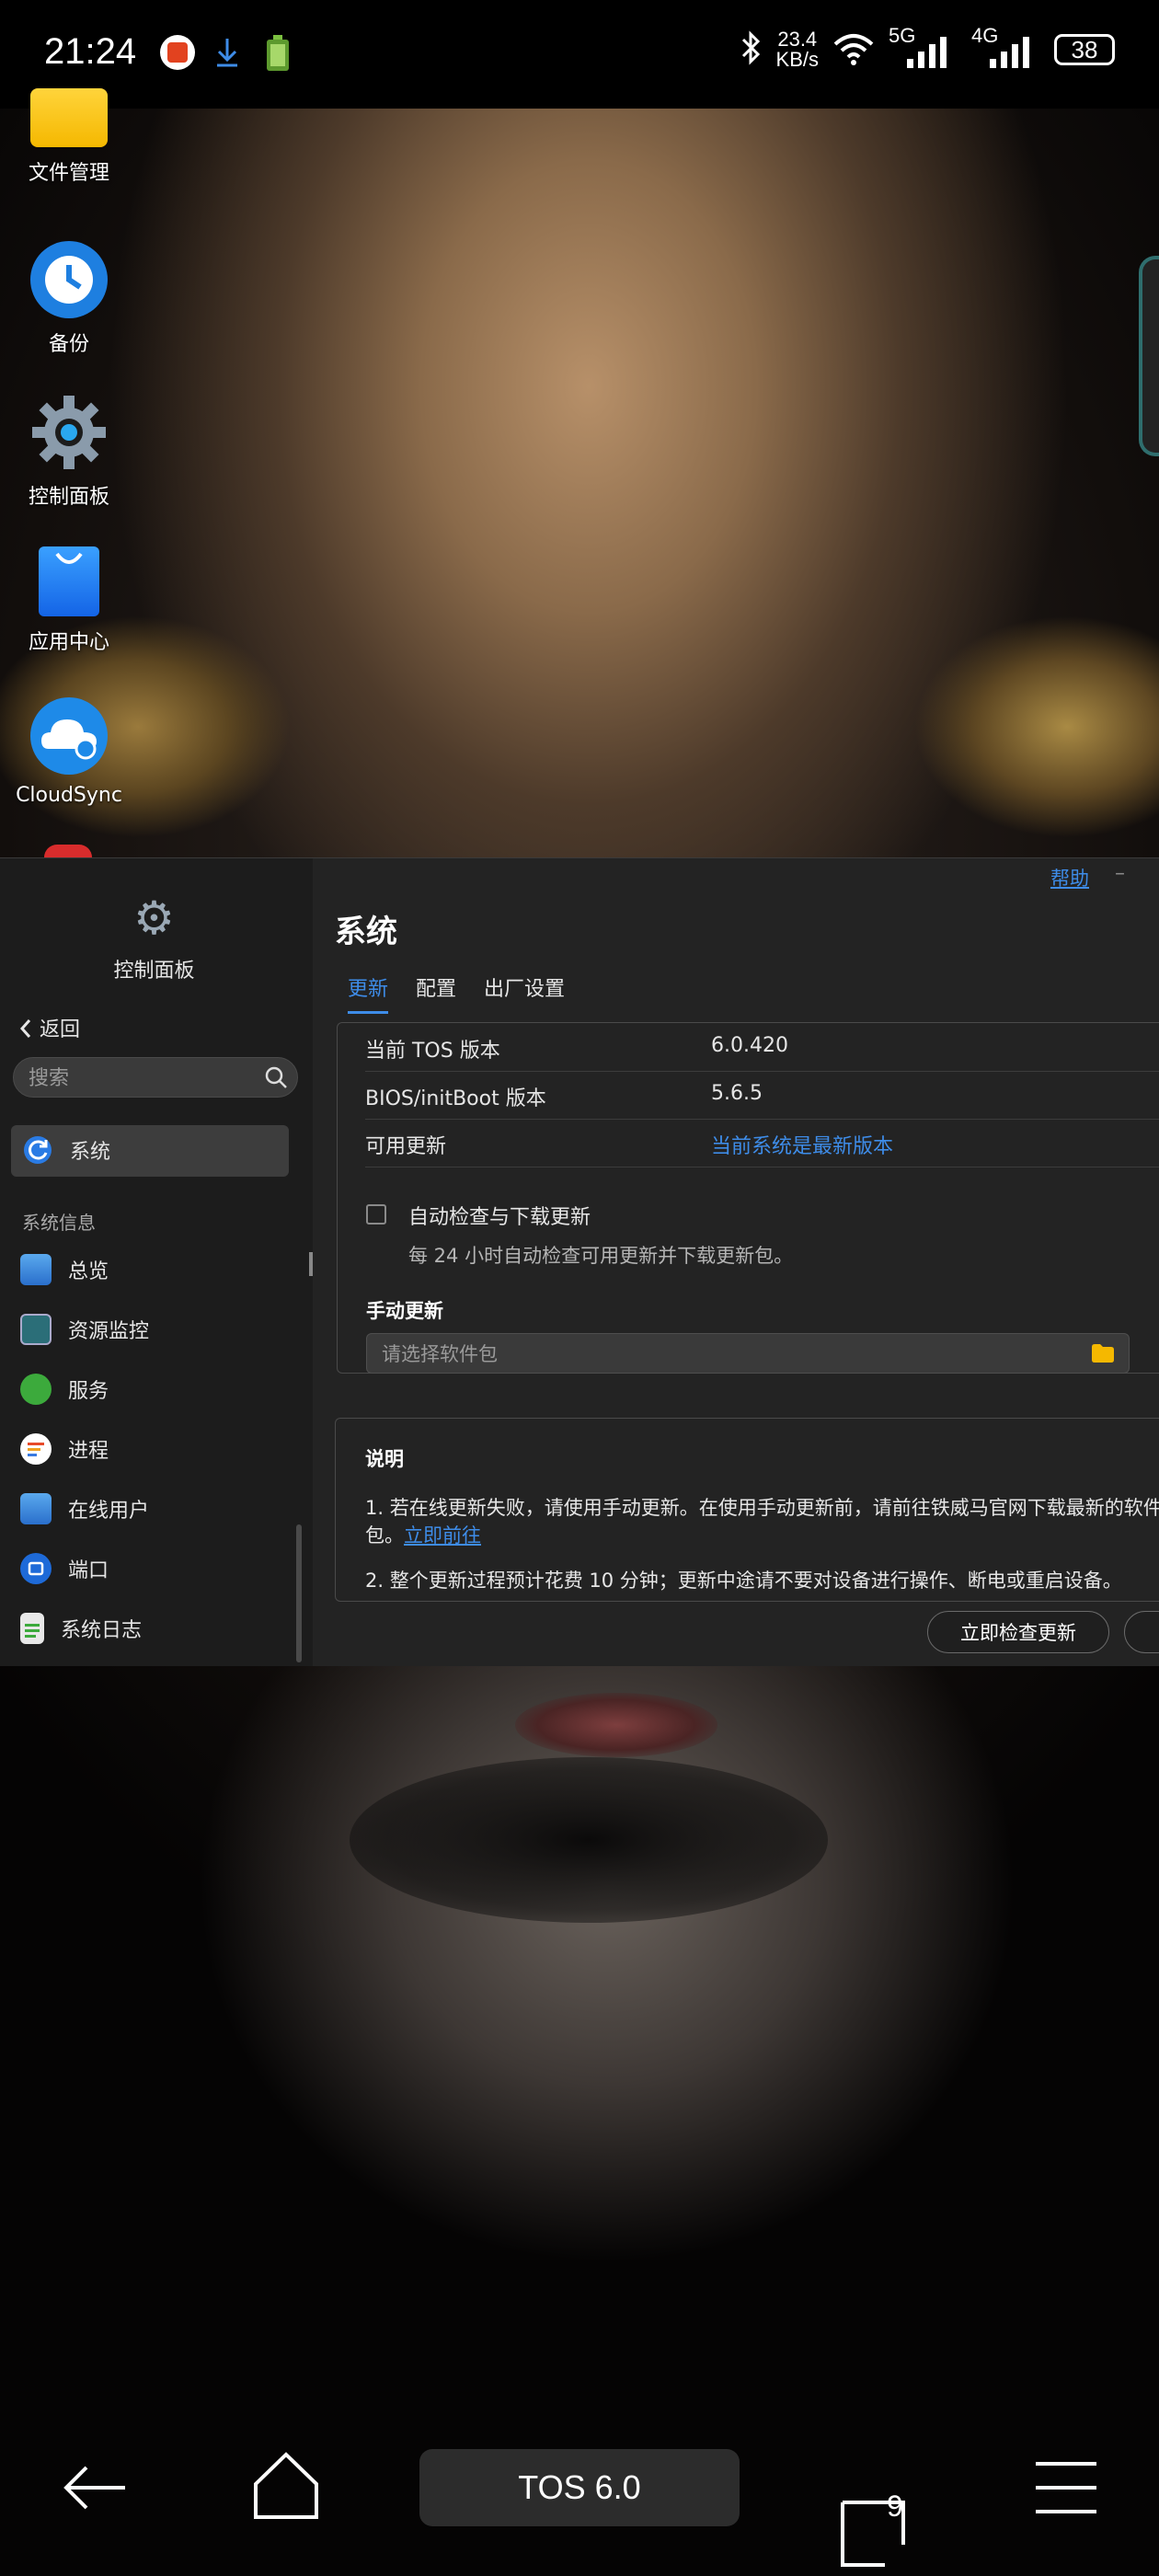 This screenshot has width=1159, height=2576. Describe the element at coordinates (579, 54) in the screenshot. I see `status-bar: 21:24 23.4 KB/s 5G 4G 38` at that location.